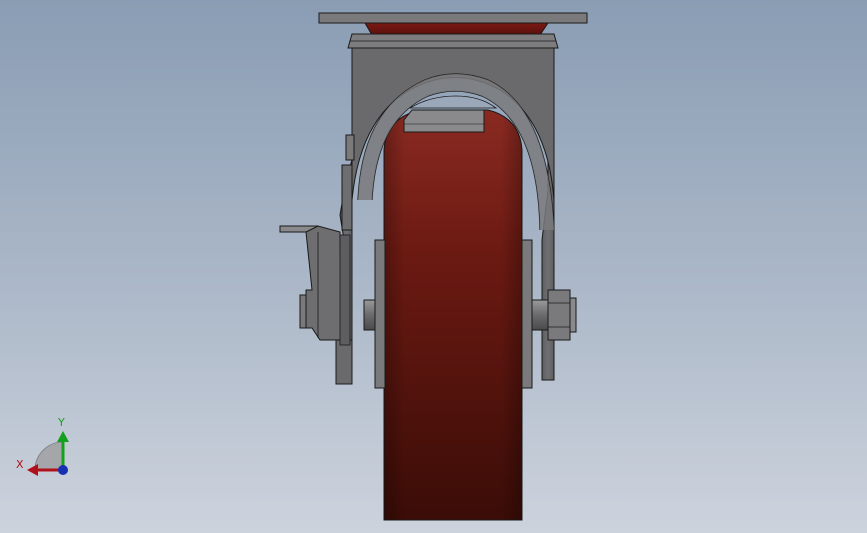 This screenshot has width=867, height=533. I want to click on axle-nut, so click(562, 315).